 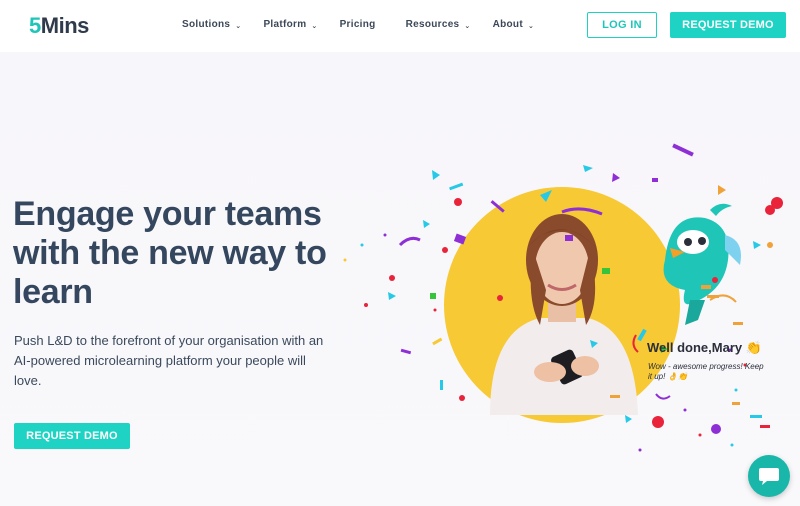 What do you see at coordinates (507, 24) in the screenshot?
I see `nav-label: About` at bounding box center [507, 24].